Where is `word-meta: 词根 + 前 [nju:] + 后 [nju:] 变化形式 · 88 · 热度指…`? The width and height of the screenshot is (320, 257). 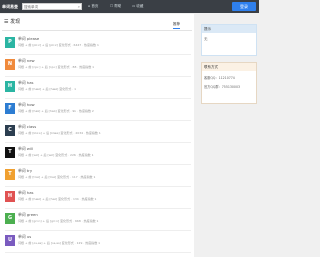 word-meta: 词根 + 前 [nju:] + 后 [nju:] 变化形式 · 88 · 热度指… is located at coordinates (56, 67).